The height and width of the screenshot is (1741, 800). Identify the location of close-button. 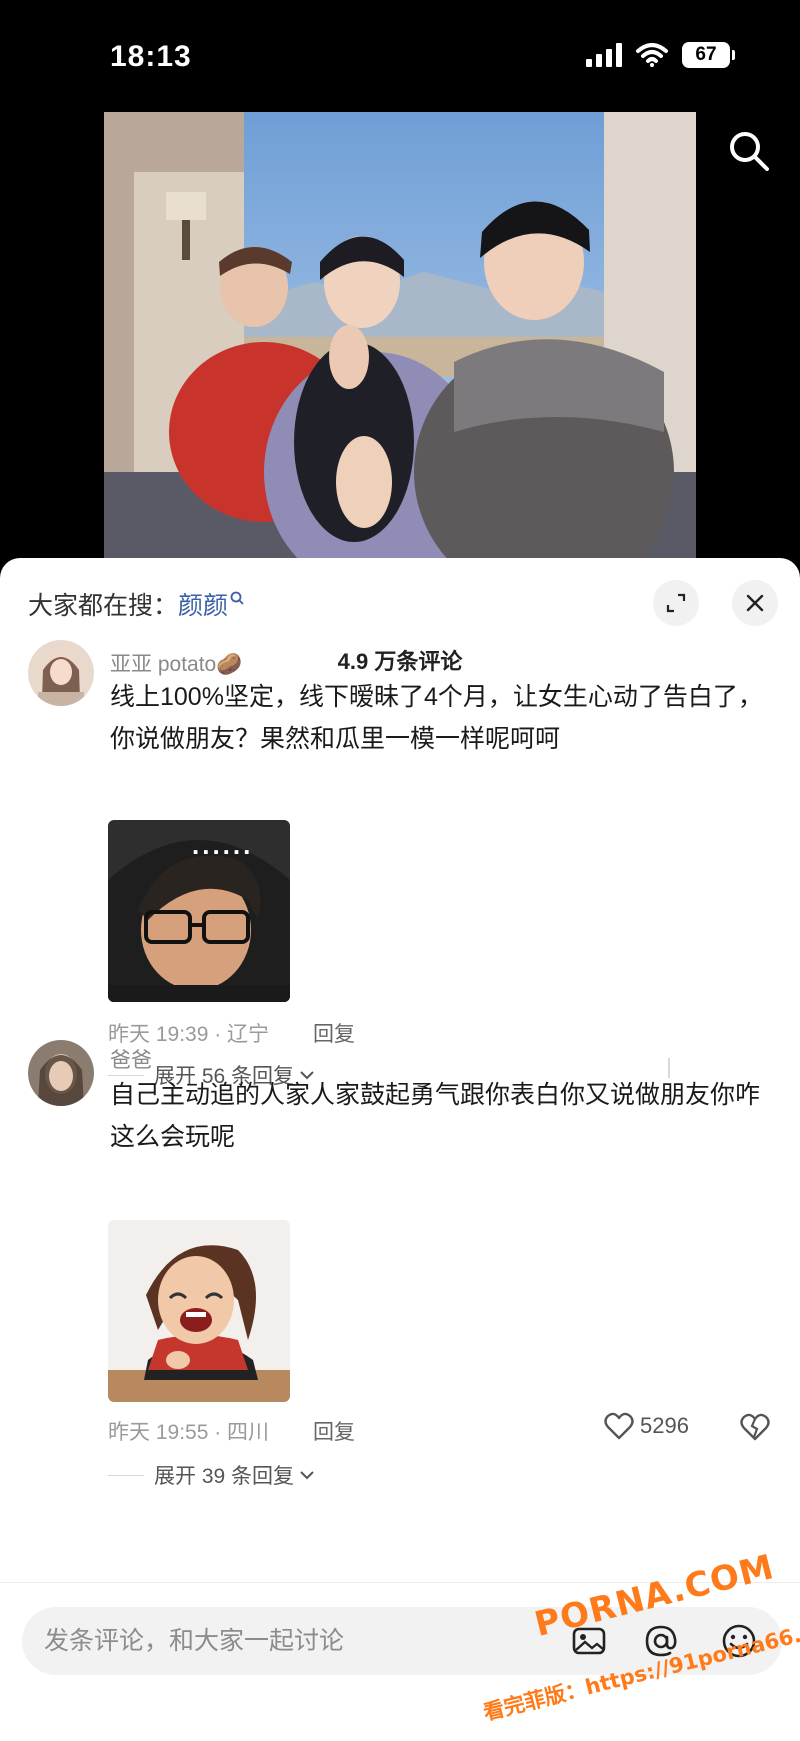
(755, 603).